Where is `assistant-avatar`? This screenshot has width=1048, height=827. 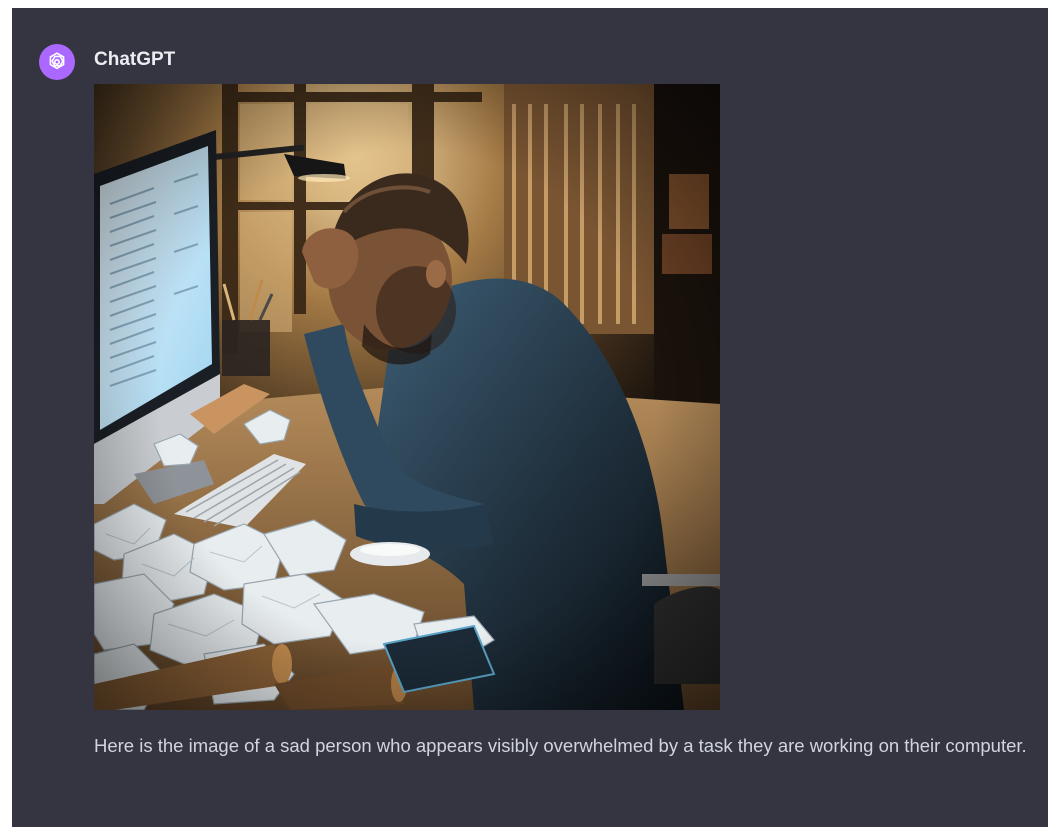
assistant-avatar is located at coordinates (57, 62).